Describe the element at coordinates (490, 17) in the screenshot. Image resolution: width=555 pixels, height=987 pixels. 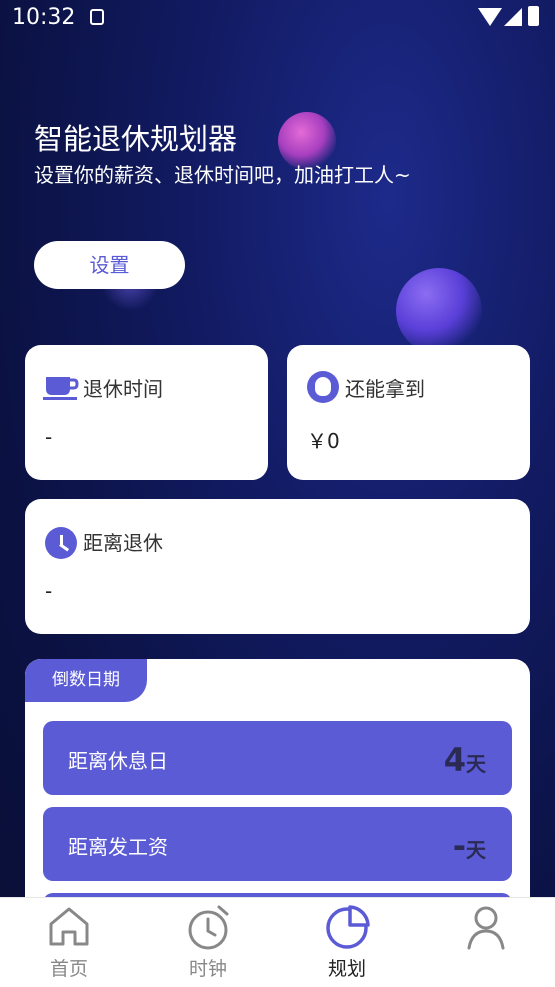
I see `wifi-icon` at that location.